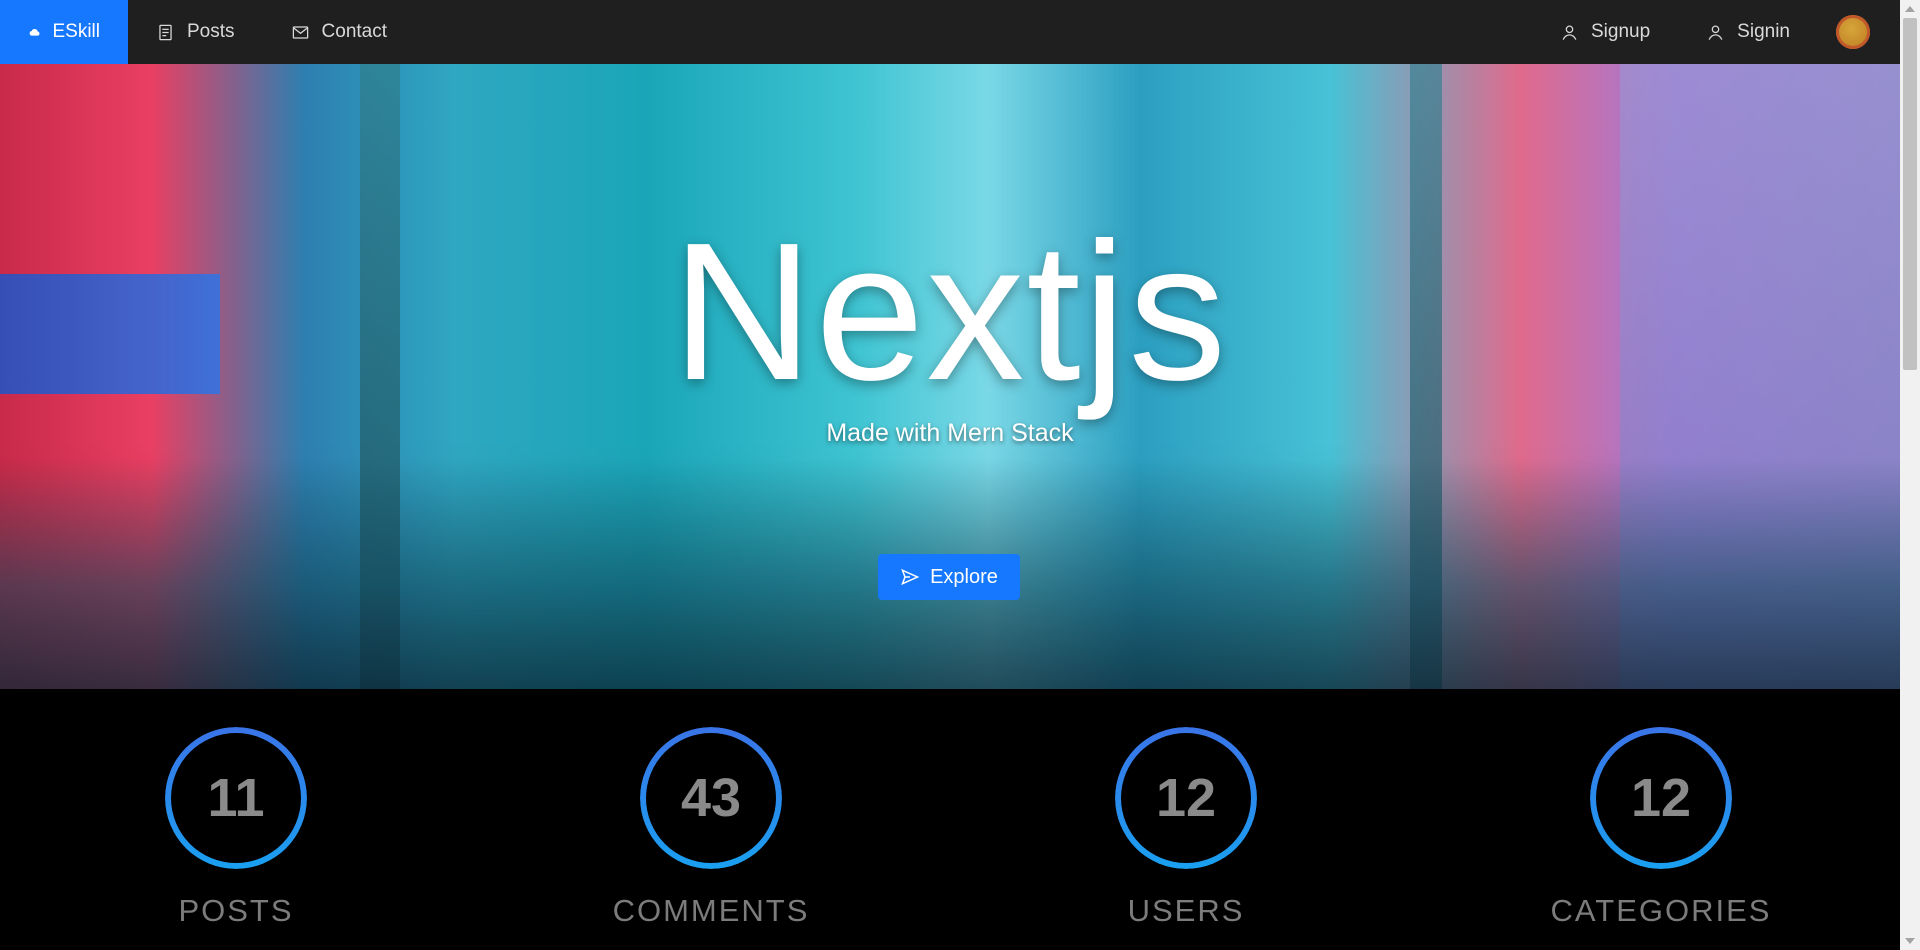 The height and width of the screenshot is (950, 1920). Describe the element at coordinates (1853, 32) in the screenshot. I see `avatar` at that location.